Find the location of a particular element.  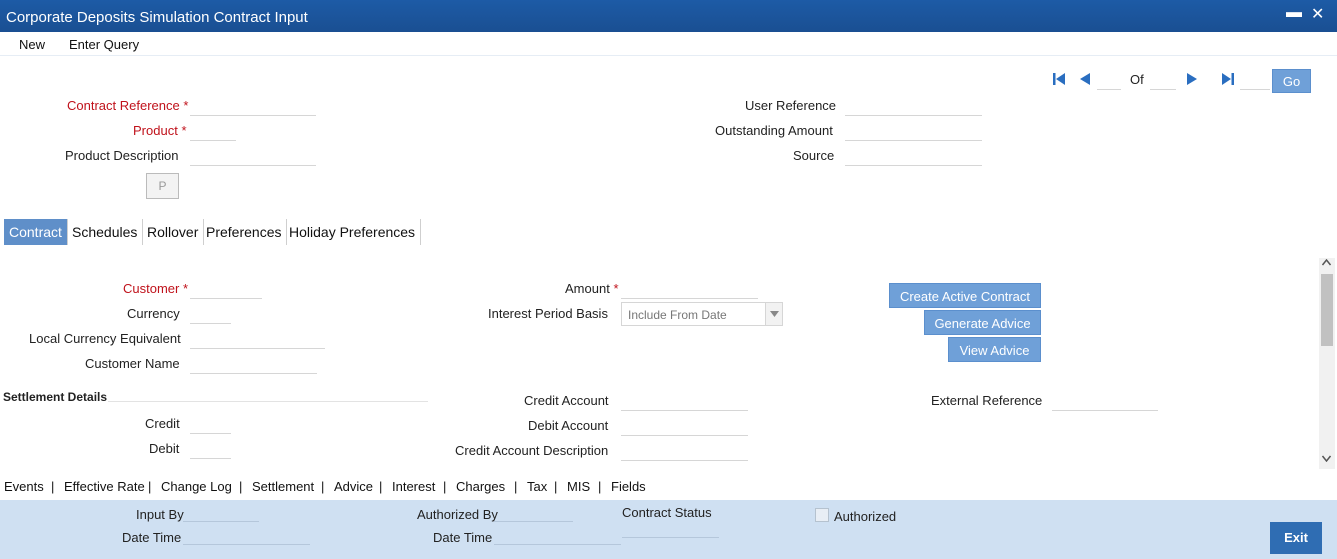

view-advice-button: View Advice is located at coordinates (994, 349).